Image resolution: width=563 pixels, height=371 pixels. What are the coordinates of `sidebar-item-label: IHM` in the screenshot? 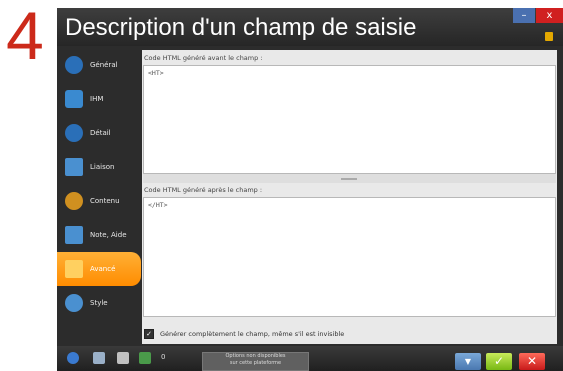 It's located at (97, 99).